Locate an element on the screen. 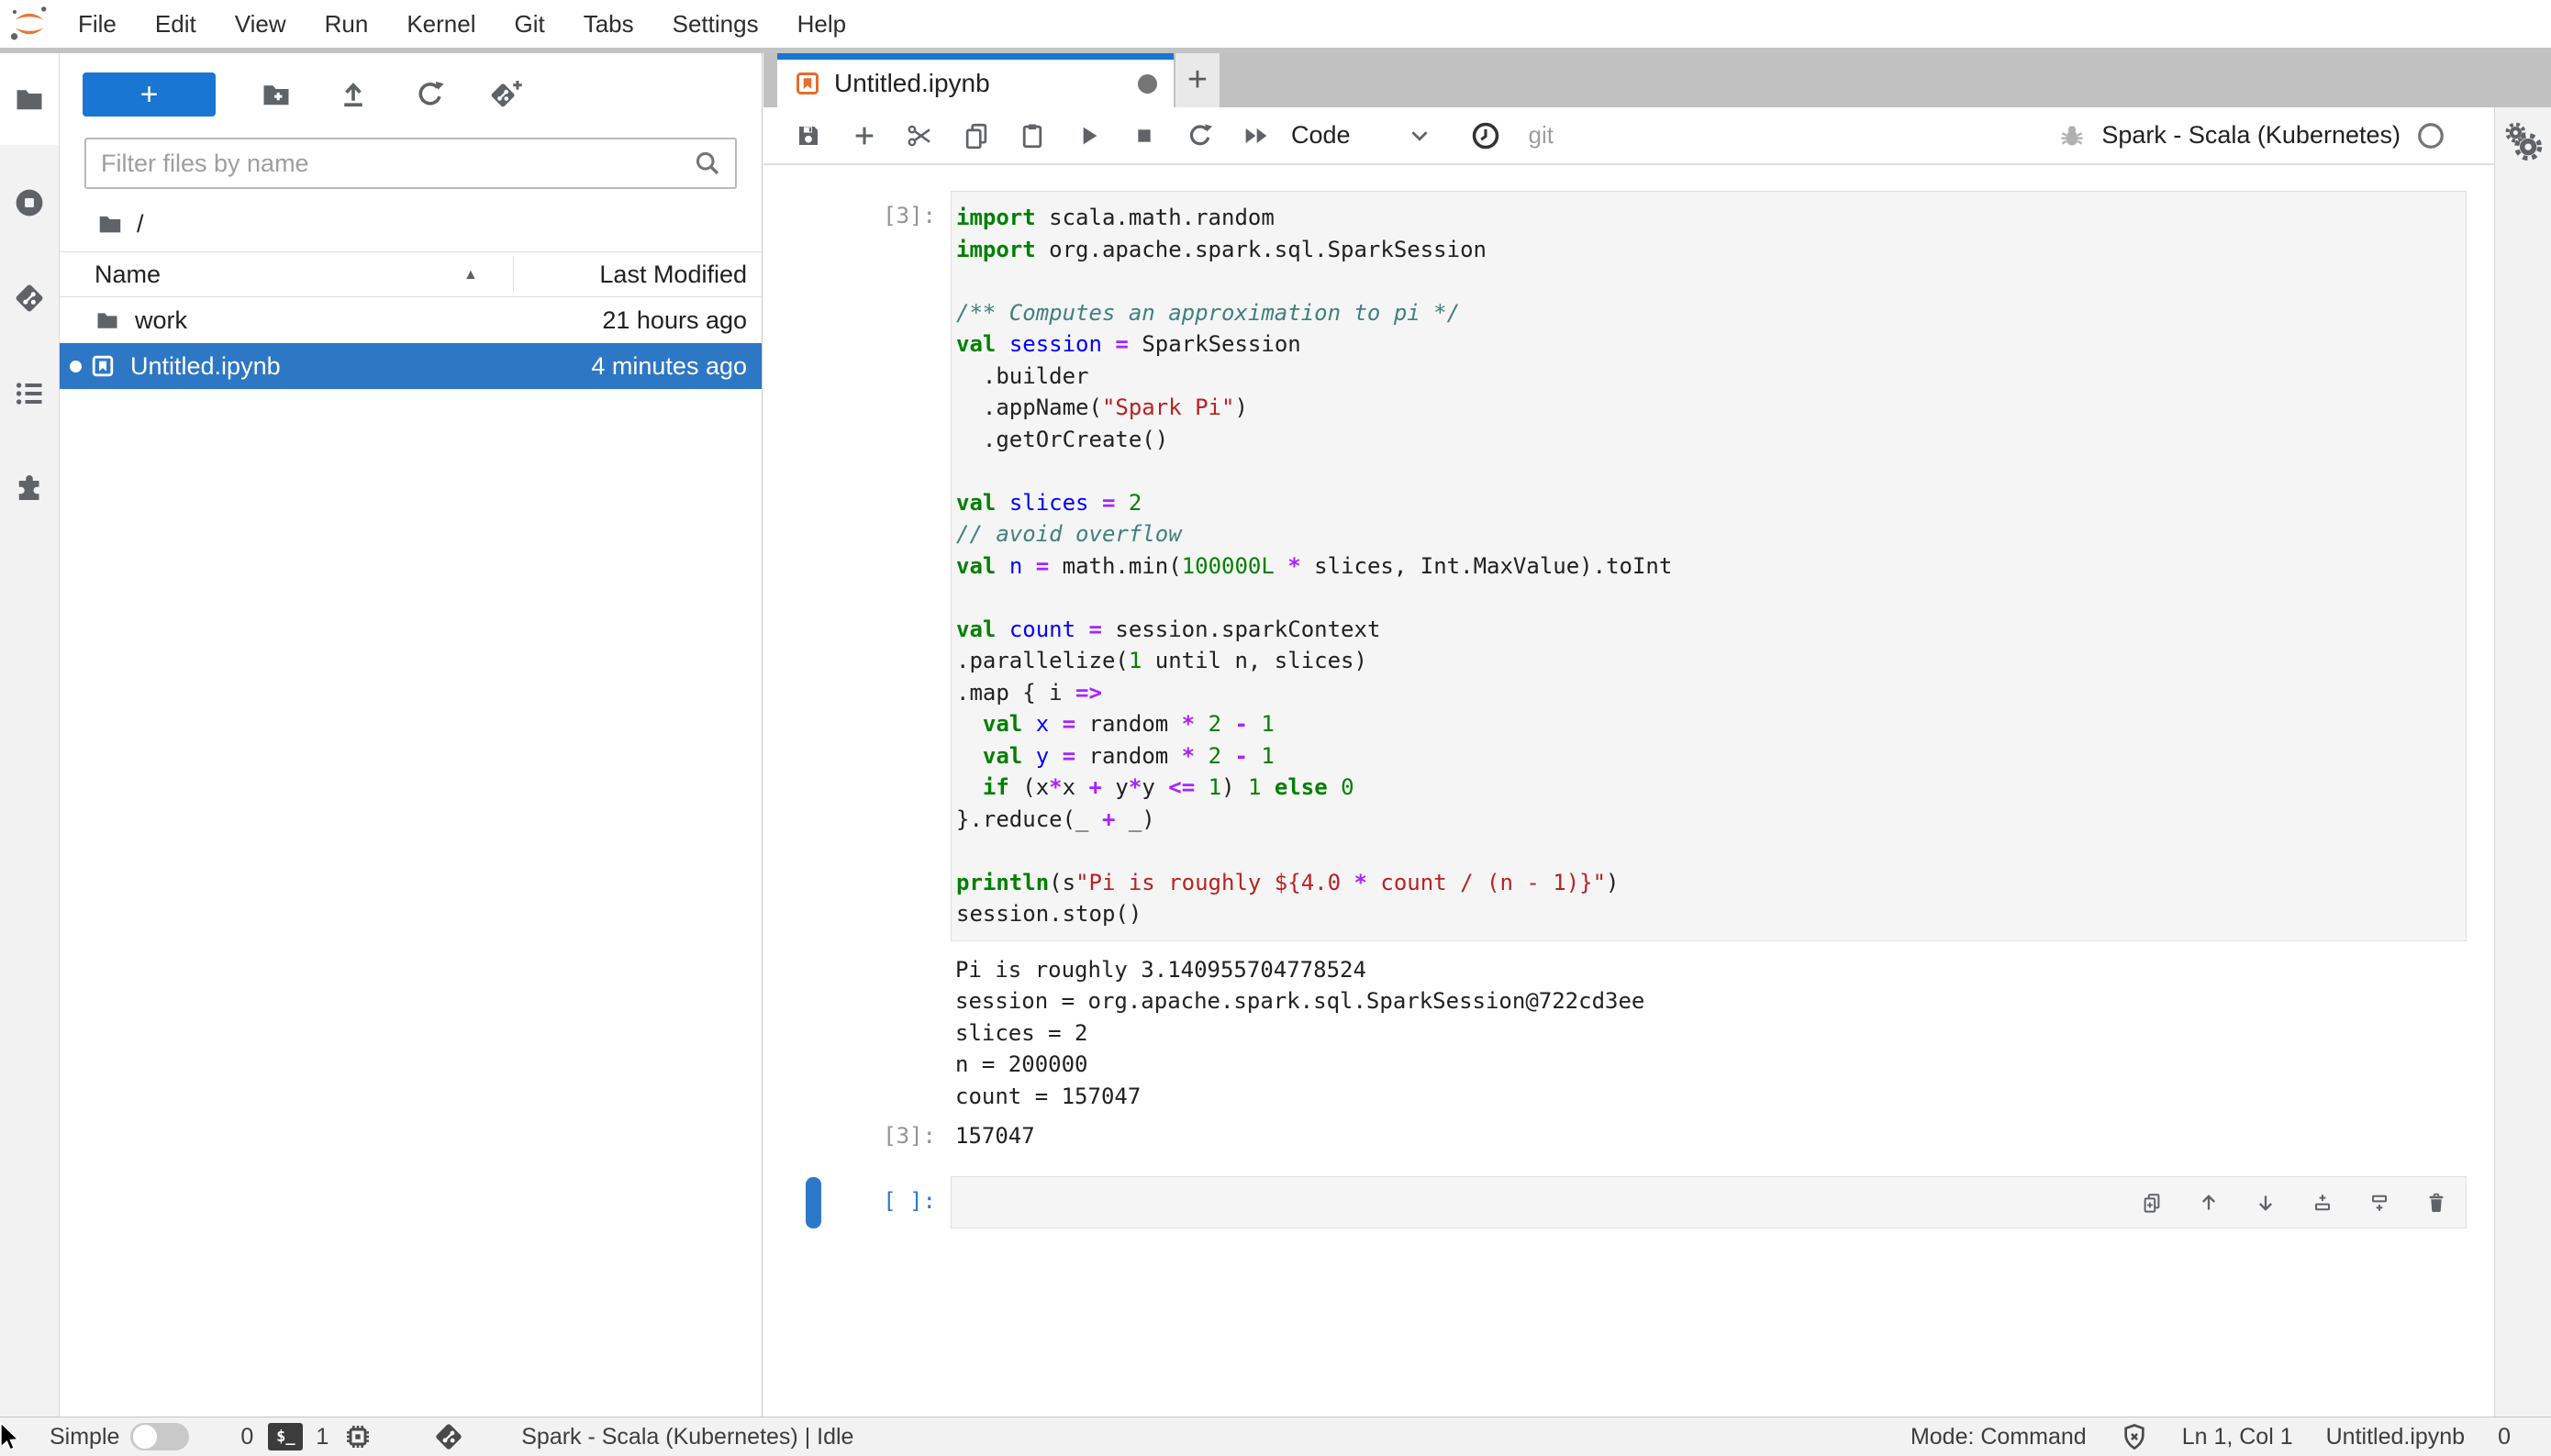  sidebar-tab-extensions is located at coordinates (30, 489).